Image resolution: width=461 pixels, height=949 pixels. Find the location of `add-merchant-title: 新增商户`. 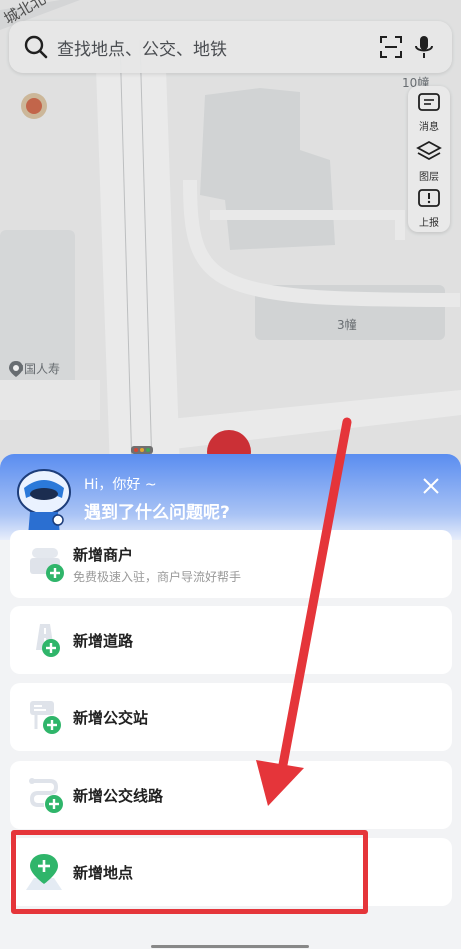

add-merchant-title: 新增商户 is located at coordinates (103, 555).